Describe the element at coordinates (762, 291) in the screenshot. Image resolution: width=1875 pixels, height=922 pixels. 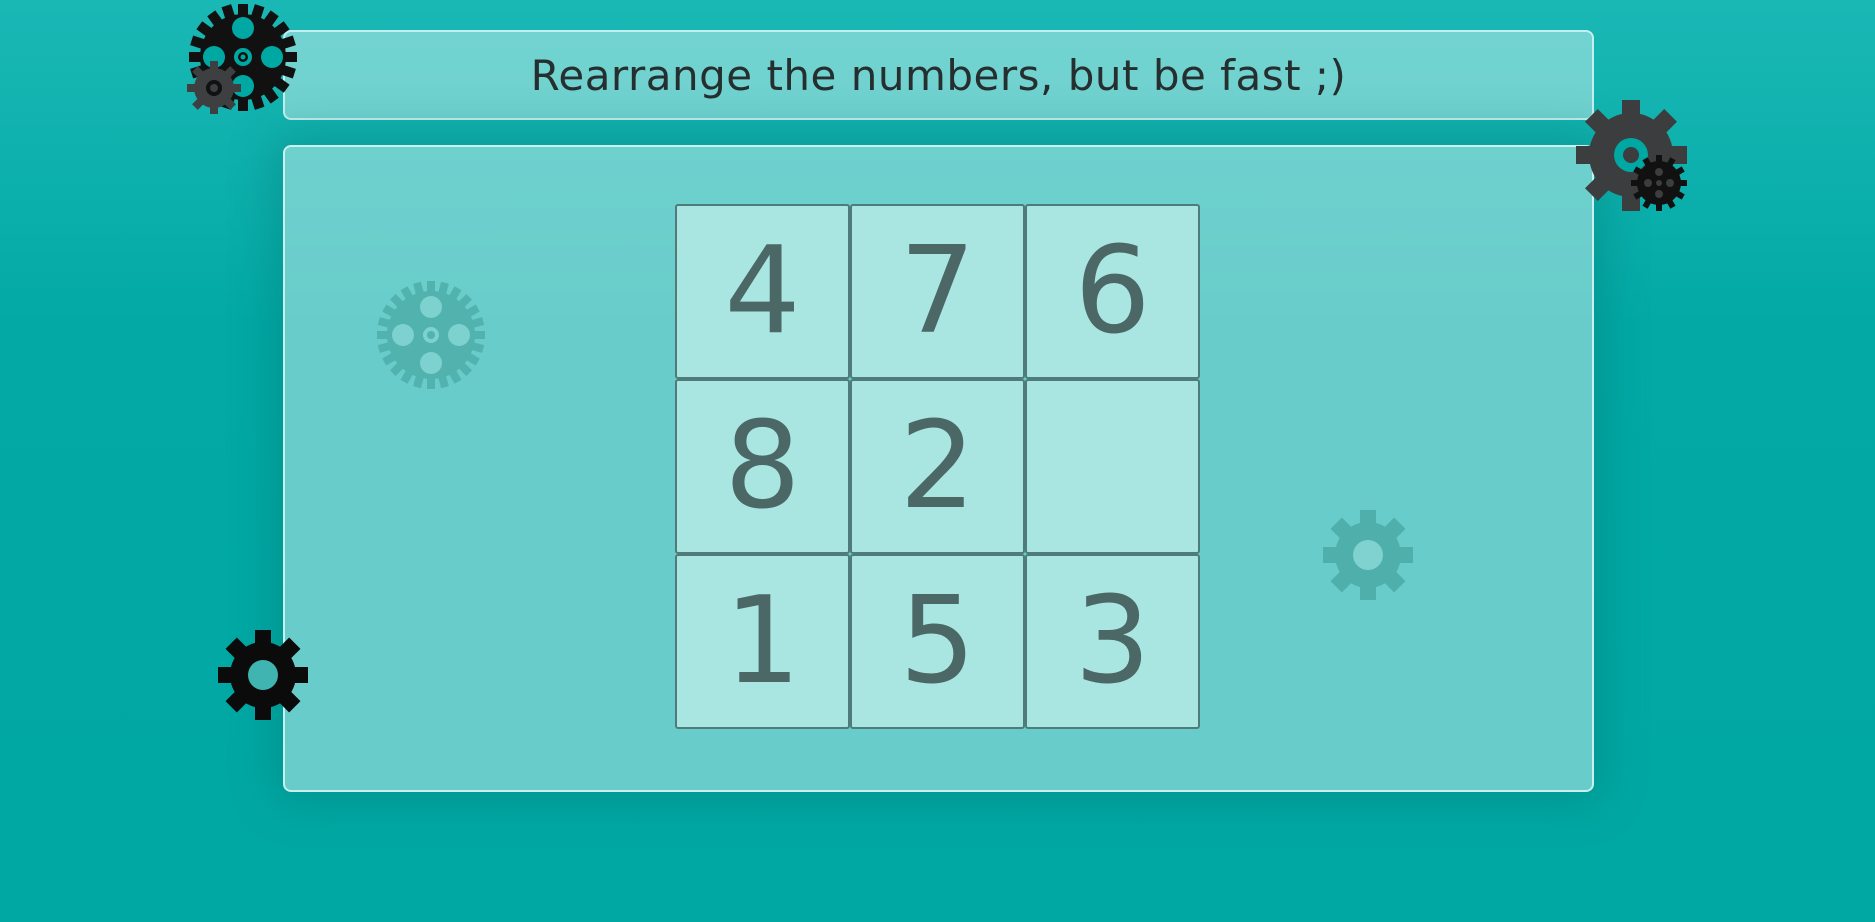
I see `puzzle-tile: 4` at that location.